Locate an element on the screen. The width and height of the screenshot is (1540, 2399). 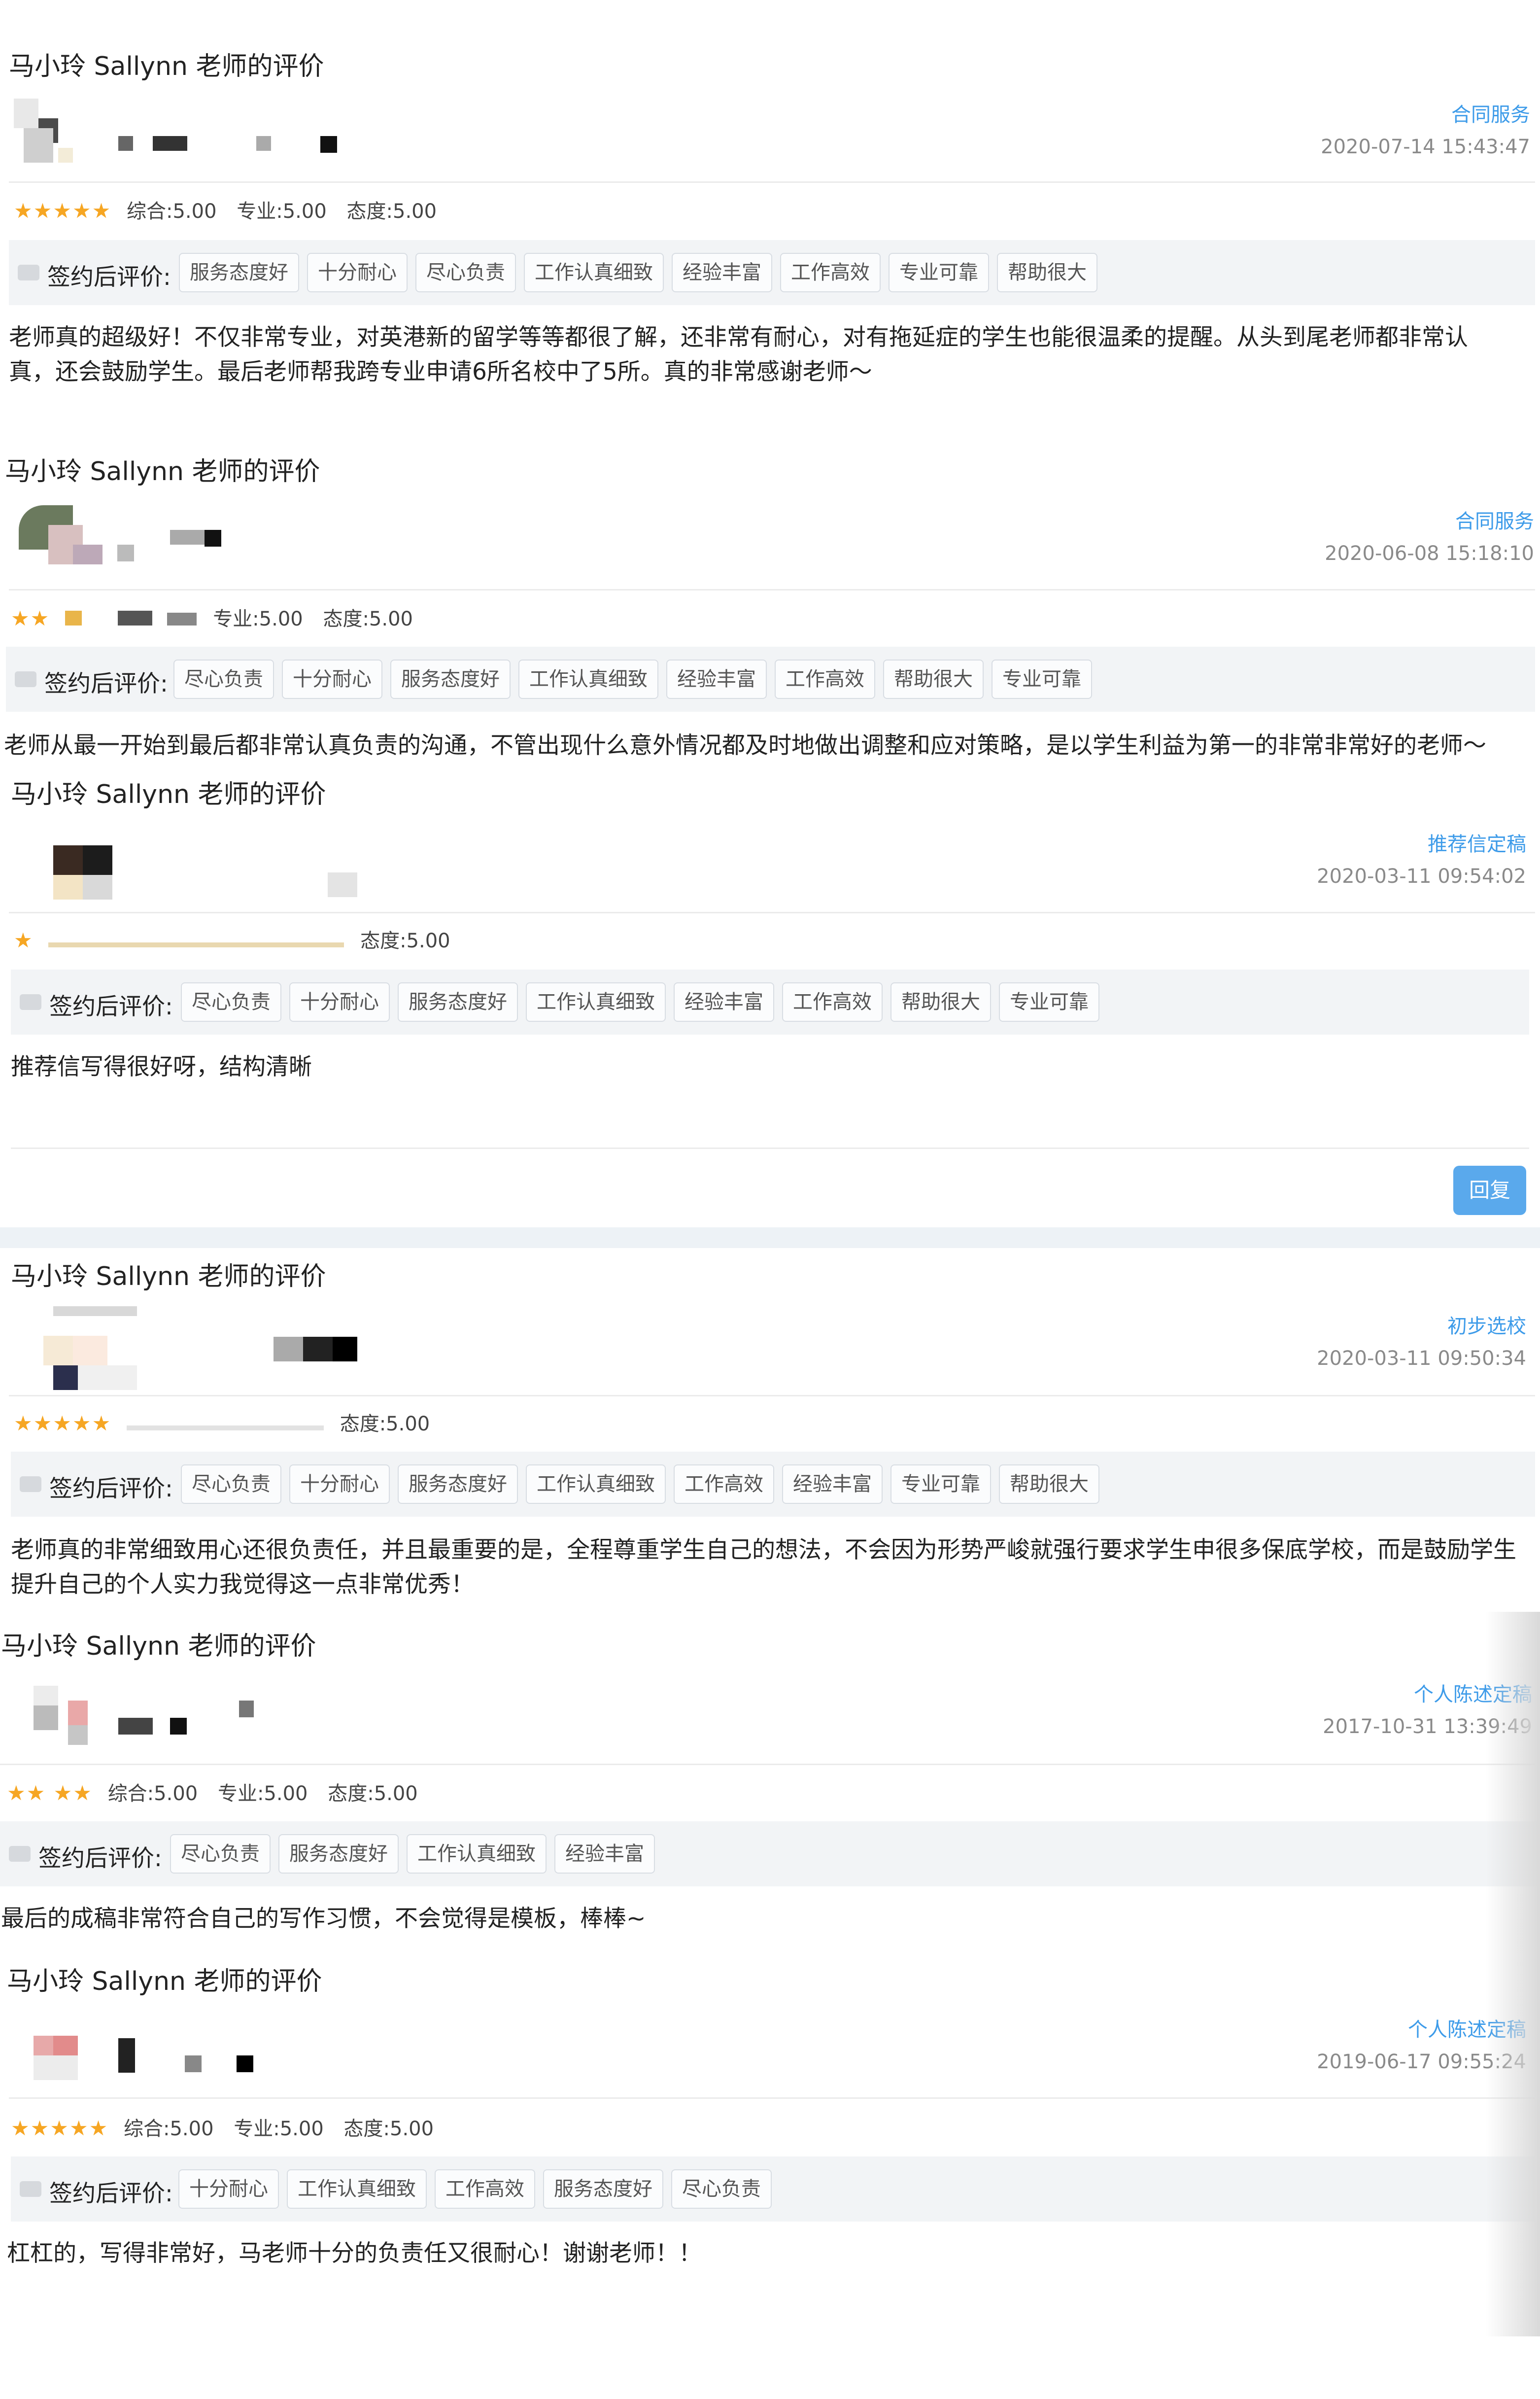
overall-score: 综合:5.00 is located at coordinates (168, 2129).